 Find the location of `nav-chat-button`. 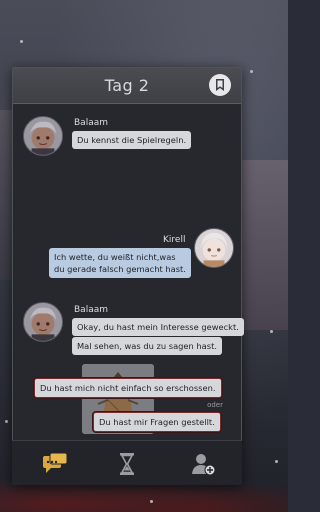

nav-chat-button is located at coordinates (55, 464).